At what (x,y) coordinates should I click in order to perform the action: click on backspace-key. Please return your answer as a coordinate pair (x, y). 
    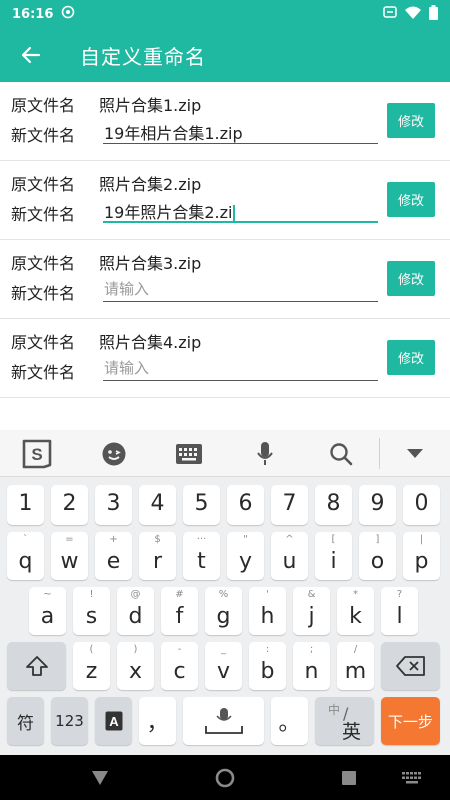
    Looking at the image, I should click on (410, 666).